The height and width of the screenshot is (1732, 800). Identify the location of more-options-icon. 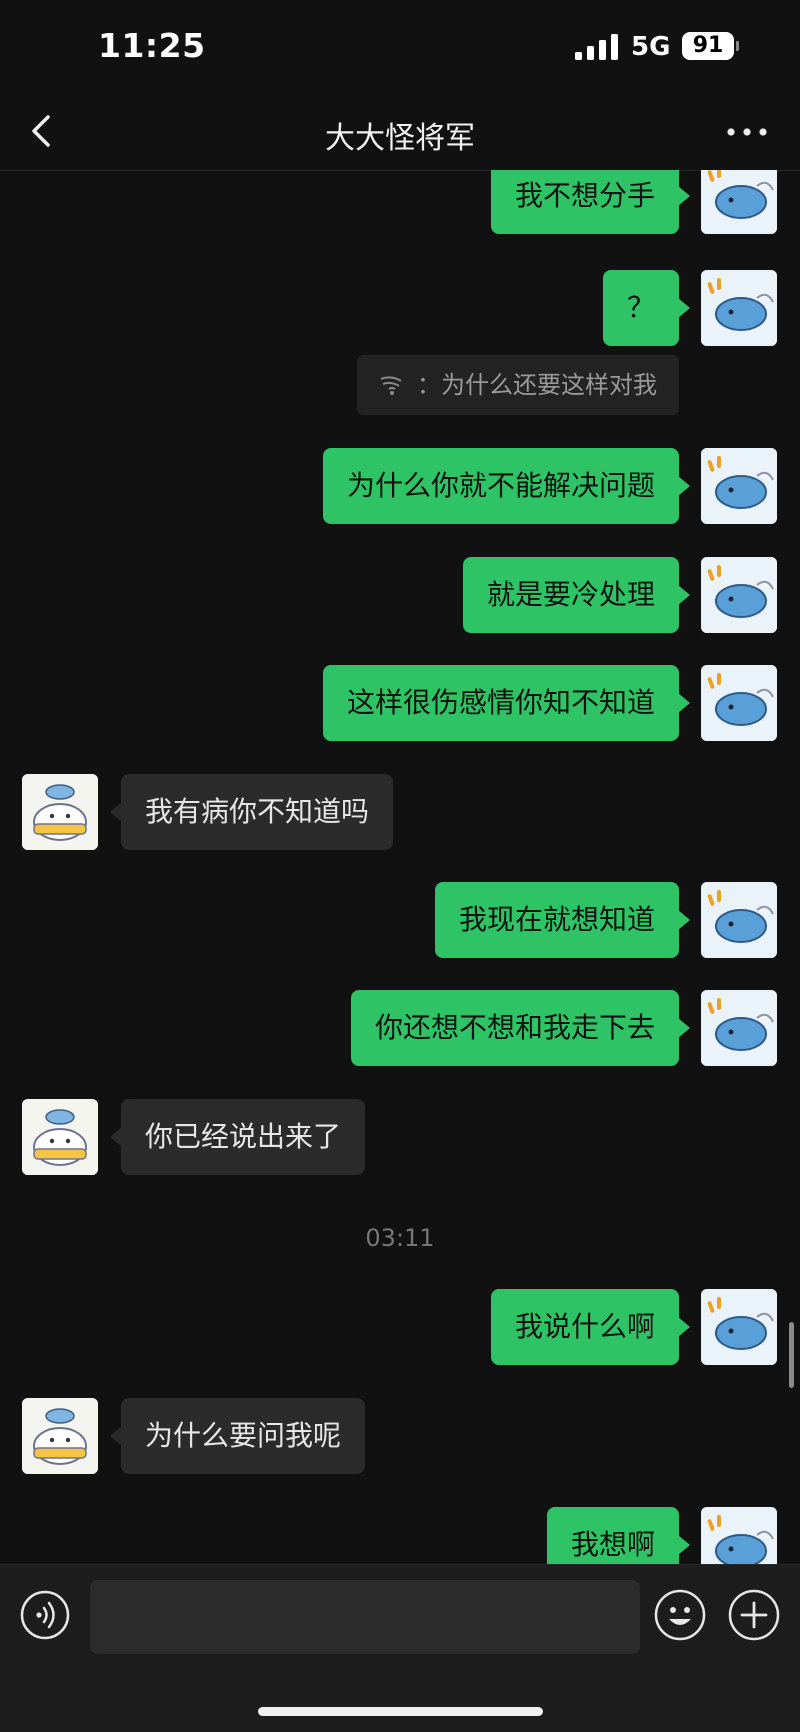
(747, 132).